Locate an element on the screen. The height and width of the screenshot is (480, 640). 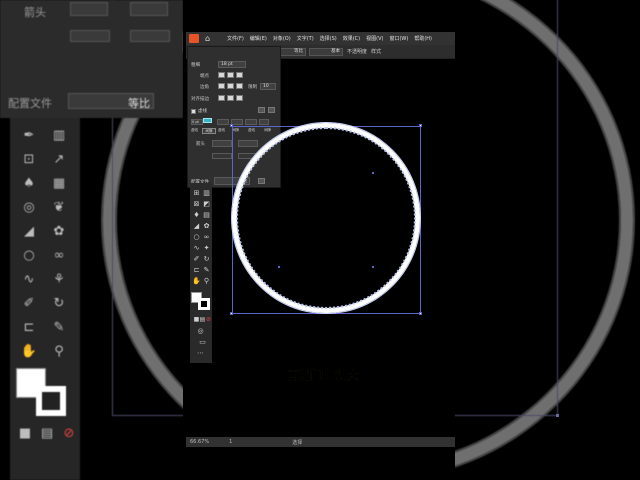
page-number: 1 is located at coordinates (230, 442).